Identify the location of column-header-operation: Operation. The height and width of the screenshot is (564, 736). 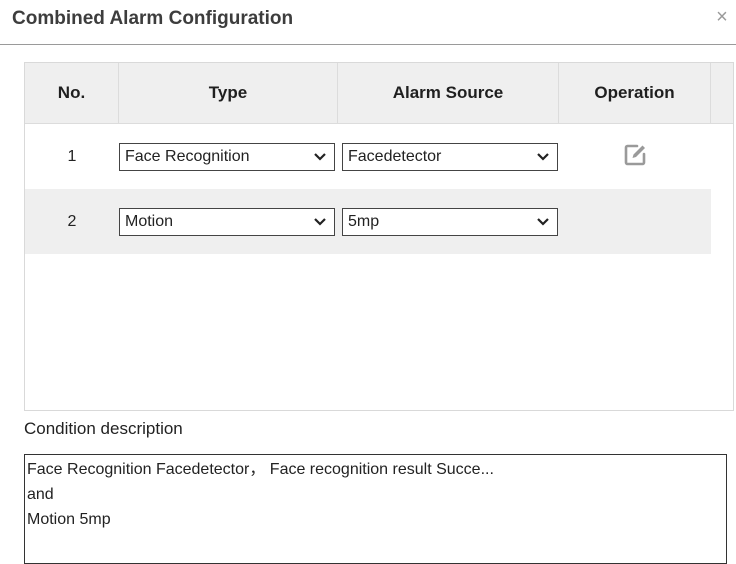
(635, 93).